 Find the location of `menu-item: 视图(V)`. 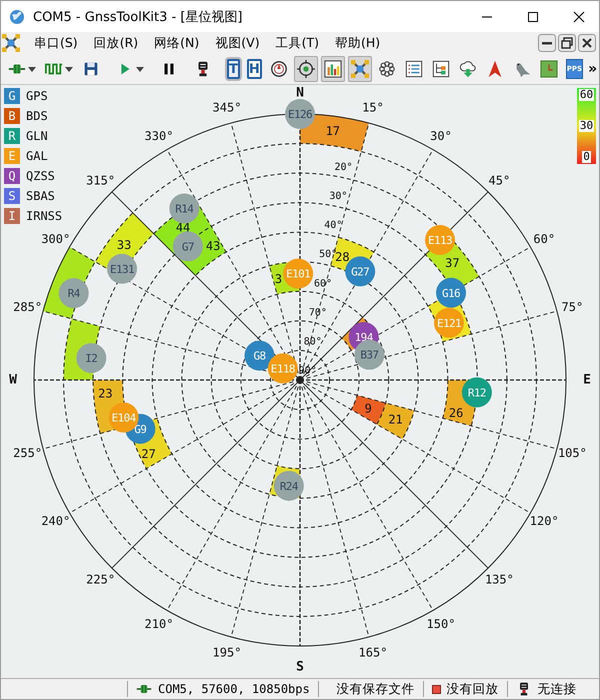

menu-item: 视图(V) is located at coordinates (237, 43).